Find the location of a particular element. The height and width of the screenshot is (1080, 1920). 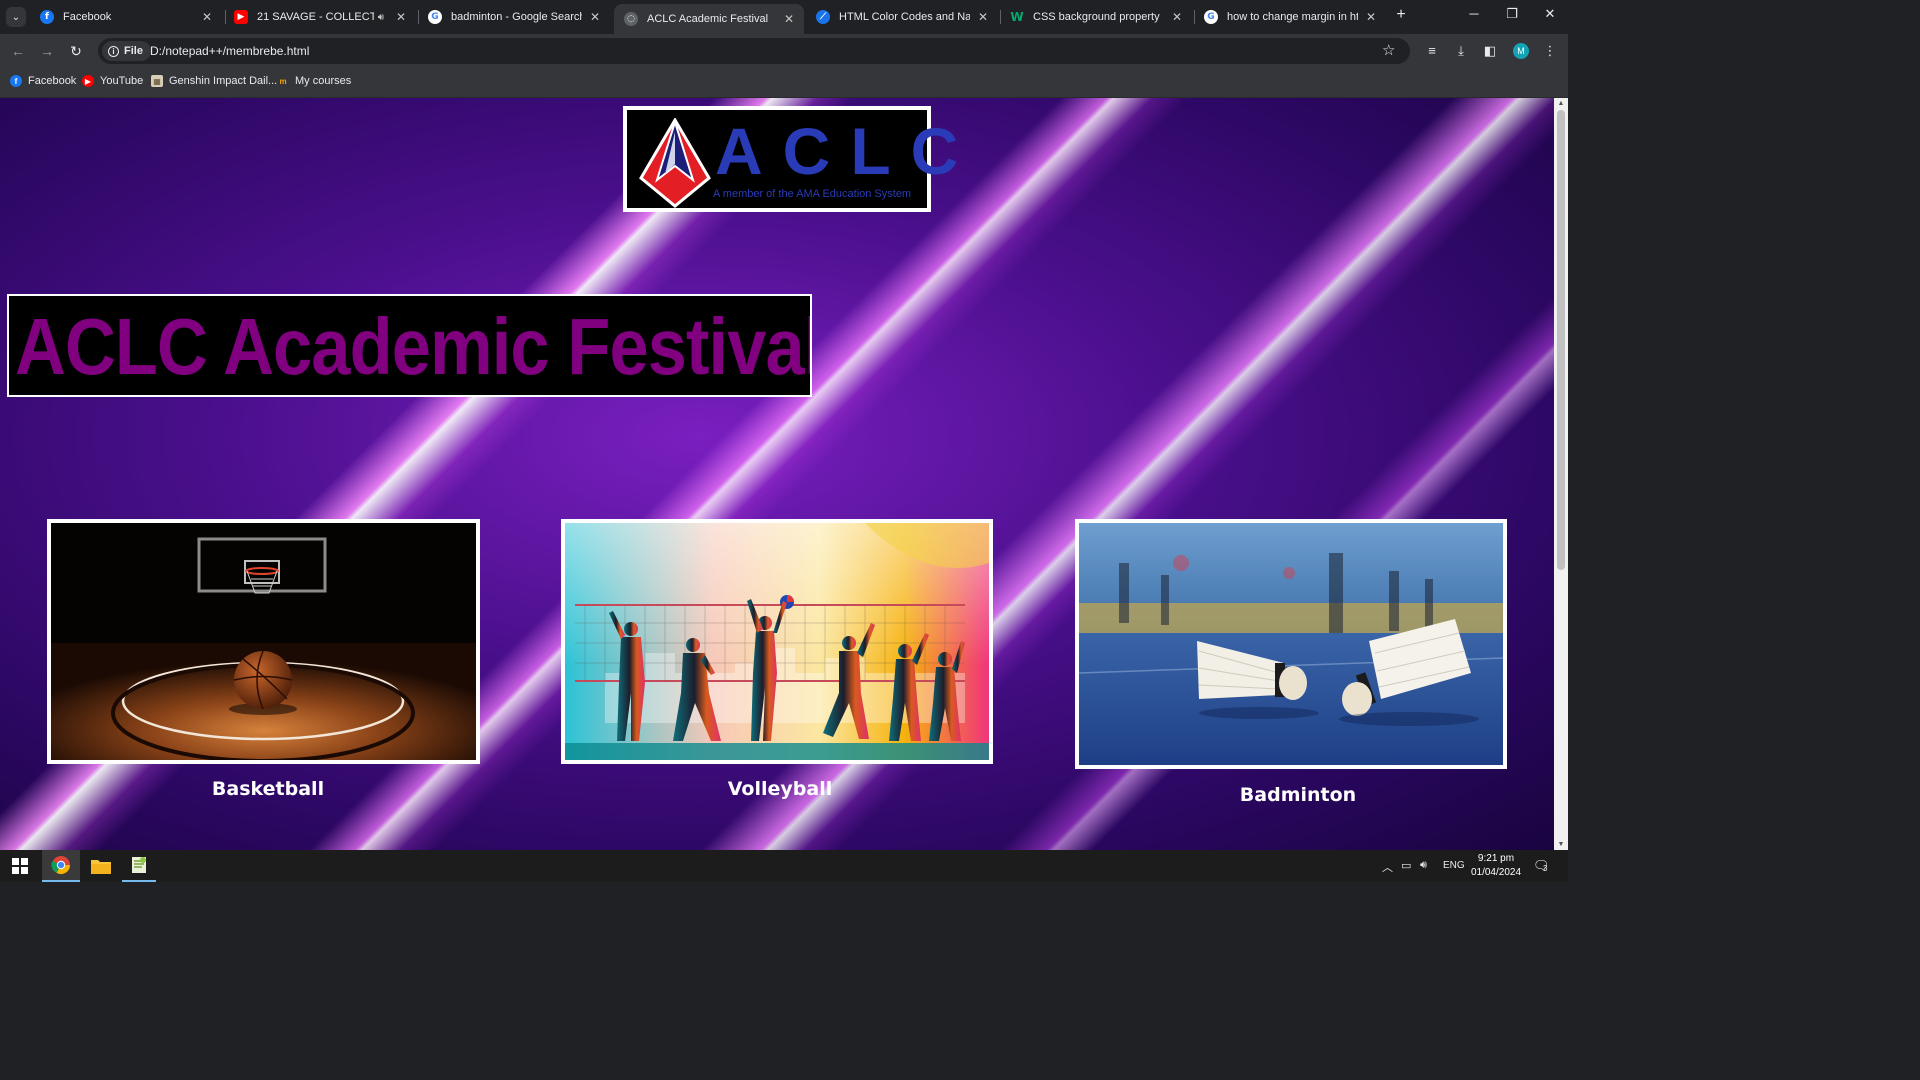

restore-icon: ❐ is located at coordinates (1512, 13).